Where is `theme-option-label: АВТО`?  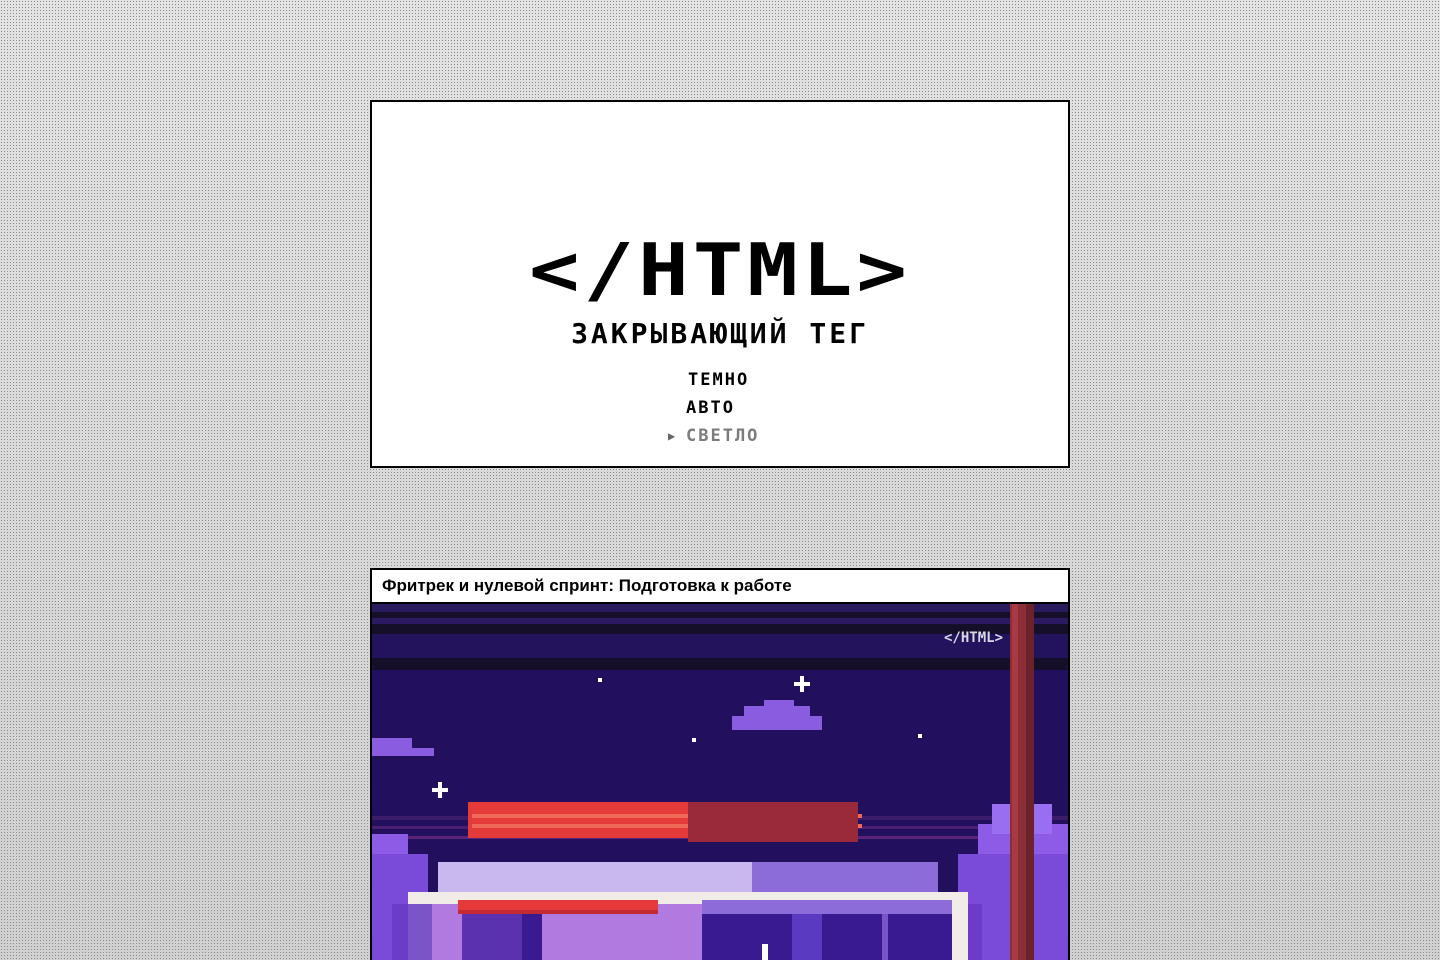 theme-option-label: АВТО is located at coordinates (710, 408).